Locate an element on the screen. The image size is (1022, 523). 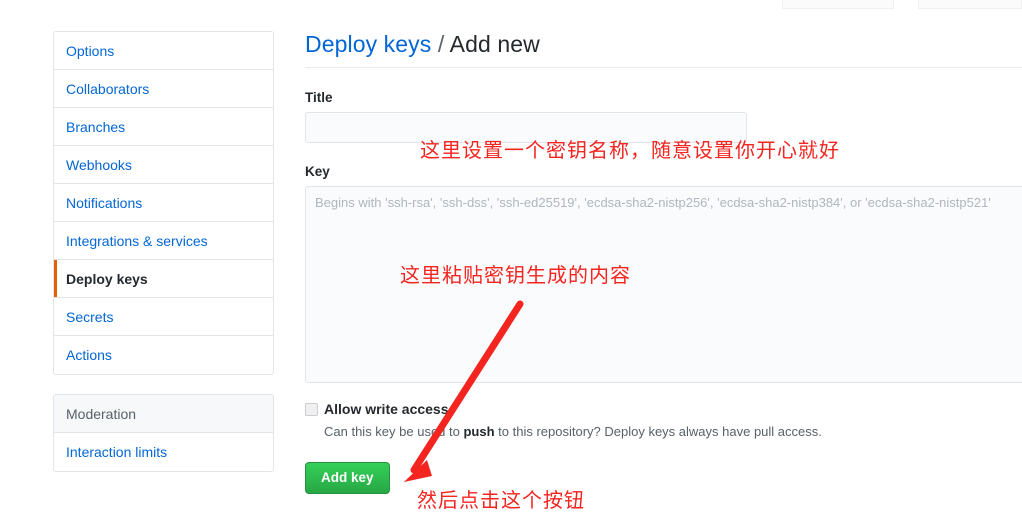
sidebar-item-interaction-limits: Interaction limits is located at coordinates (163, 452).